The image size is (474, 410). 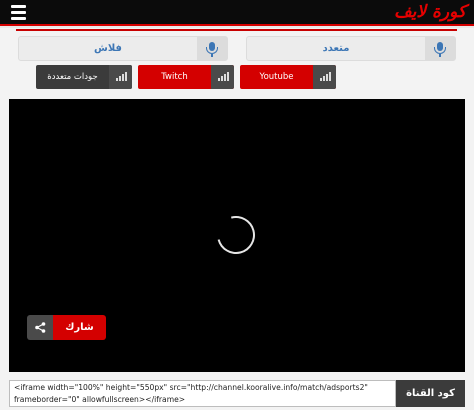 What do you see at coordinates (237, 13) in the screenshot?
I see `top-bar: كورة لايف` at bounding box center [237, 13].